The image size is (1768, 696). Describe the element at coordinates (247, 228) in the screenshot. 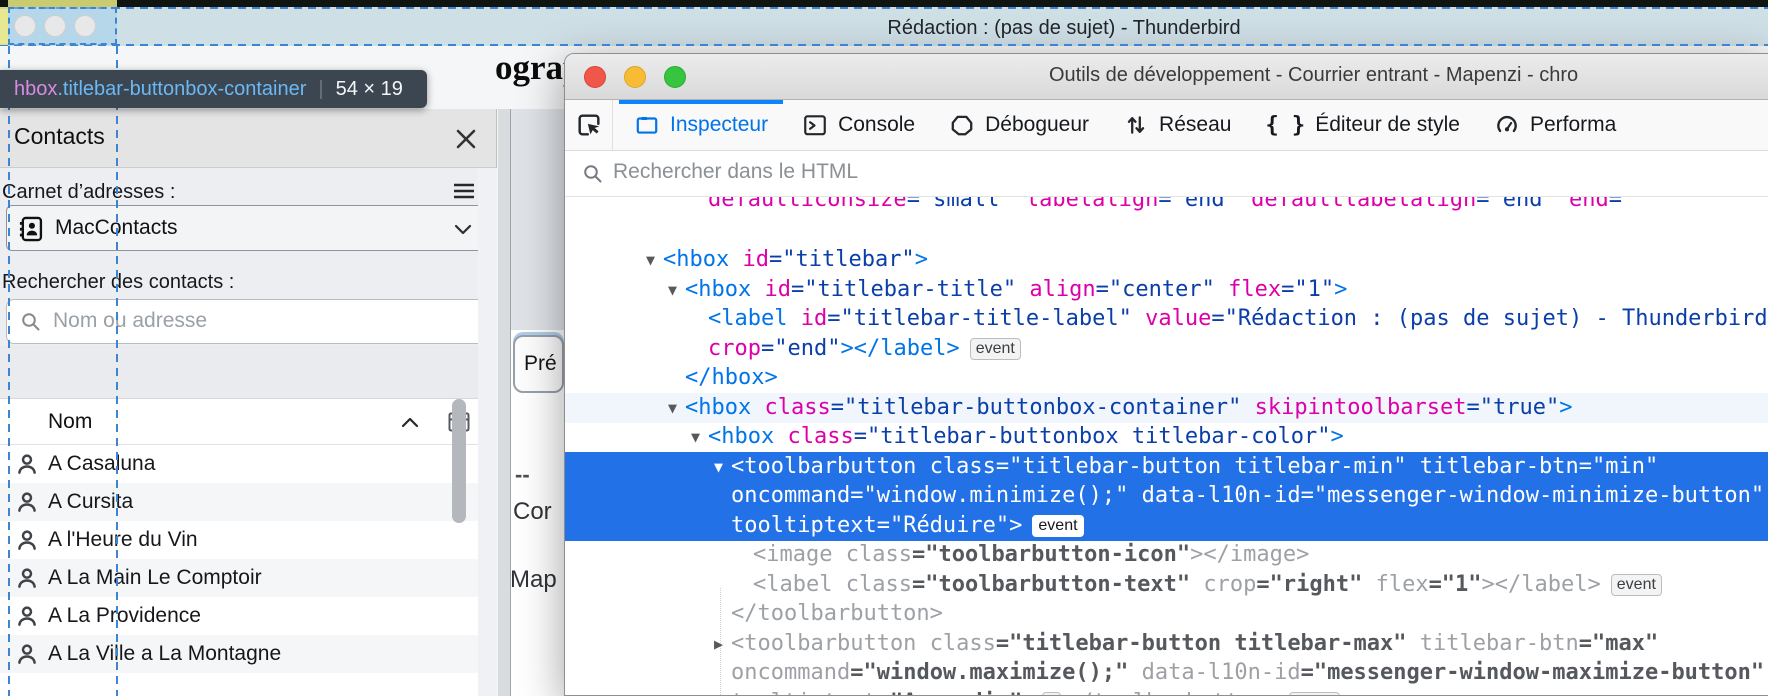

I see `address-book-select: MacContacts` at that location.